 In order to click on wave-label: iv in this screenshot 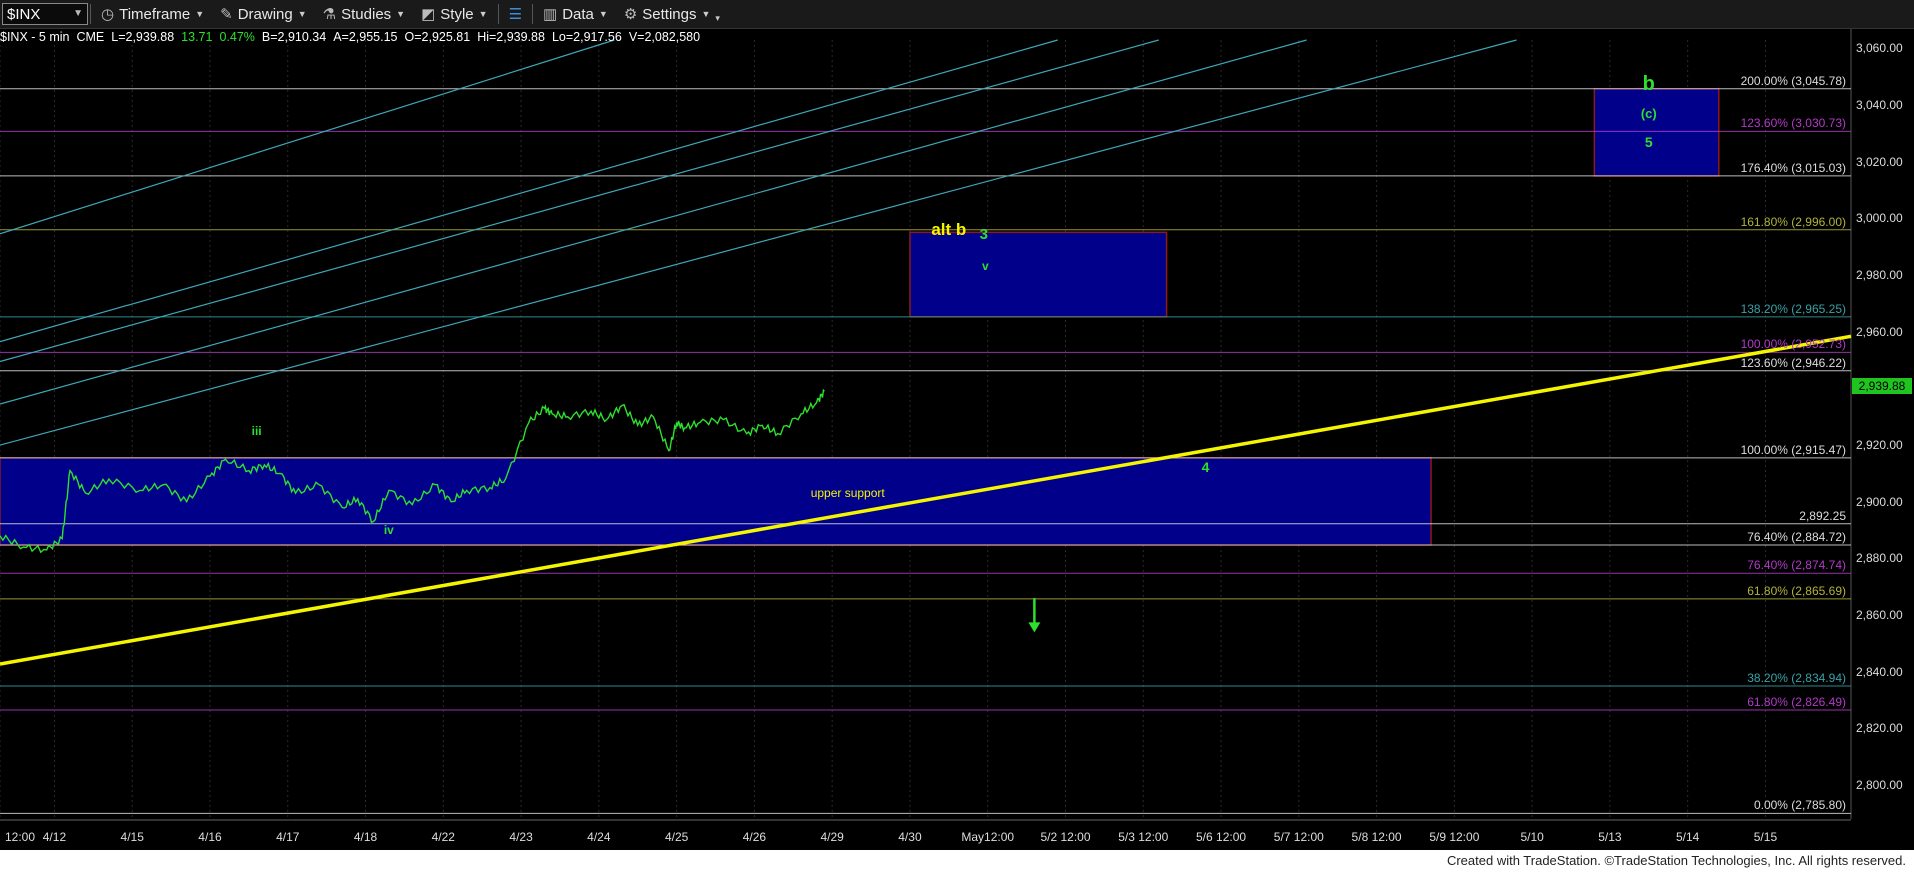, I will do `click(388, 529)`.